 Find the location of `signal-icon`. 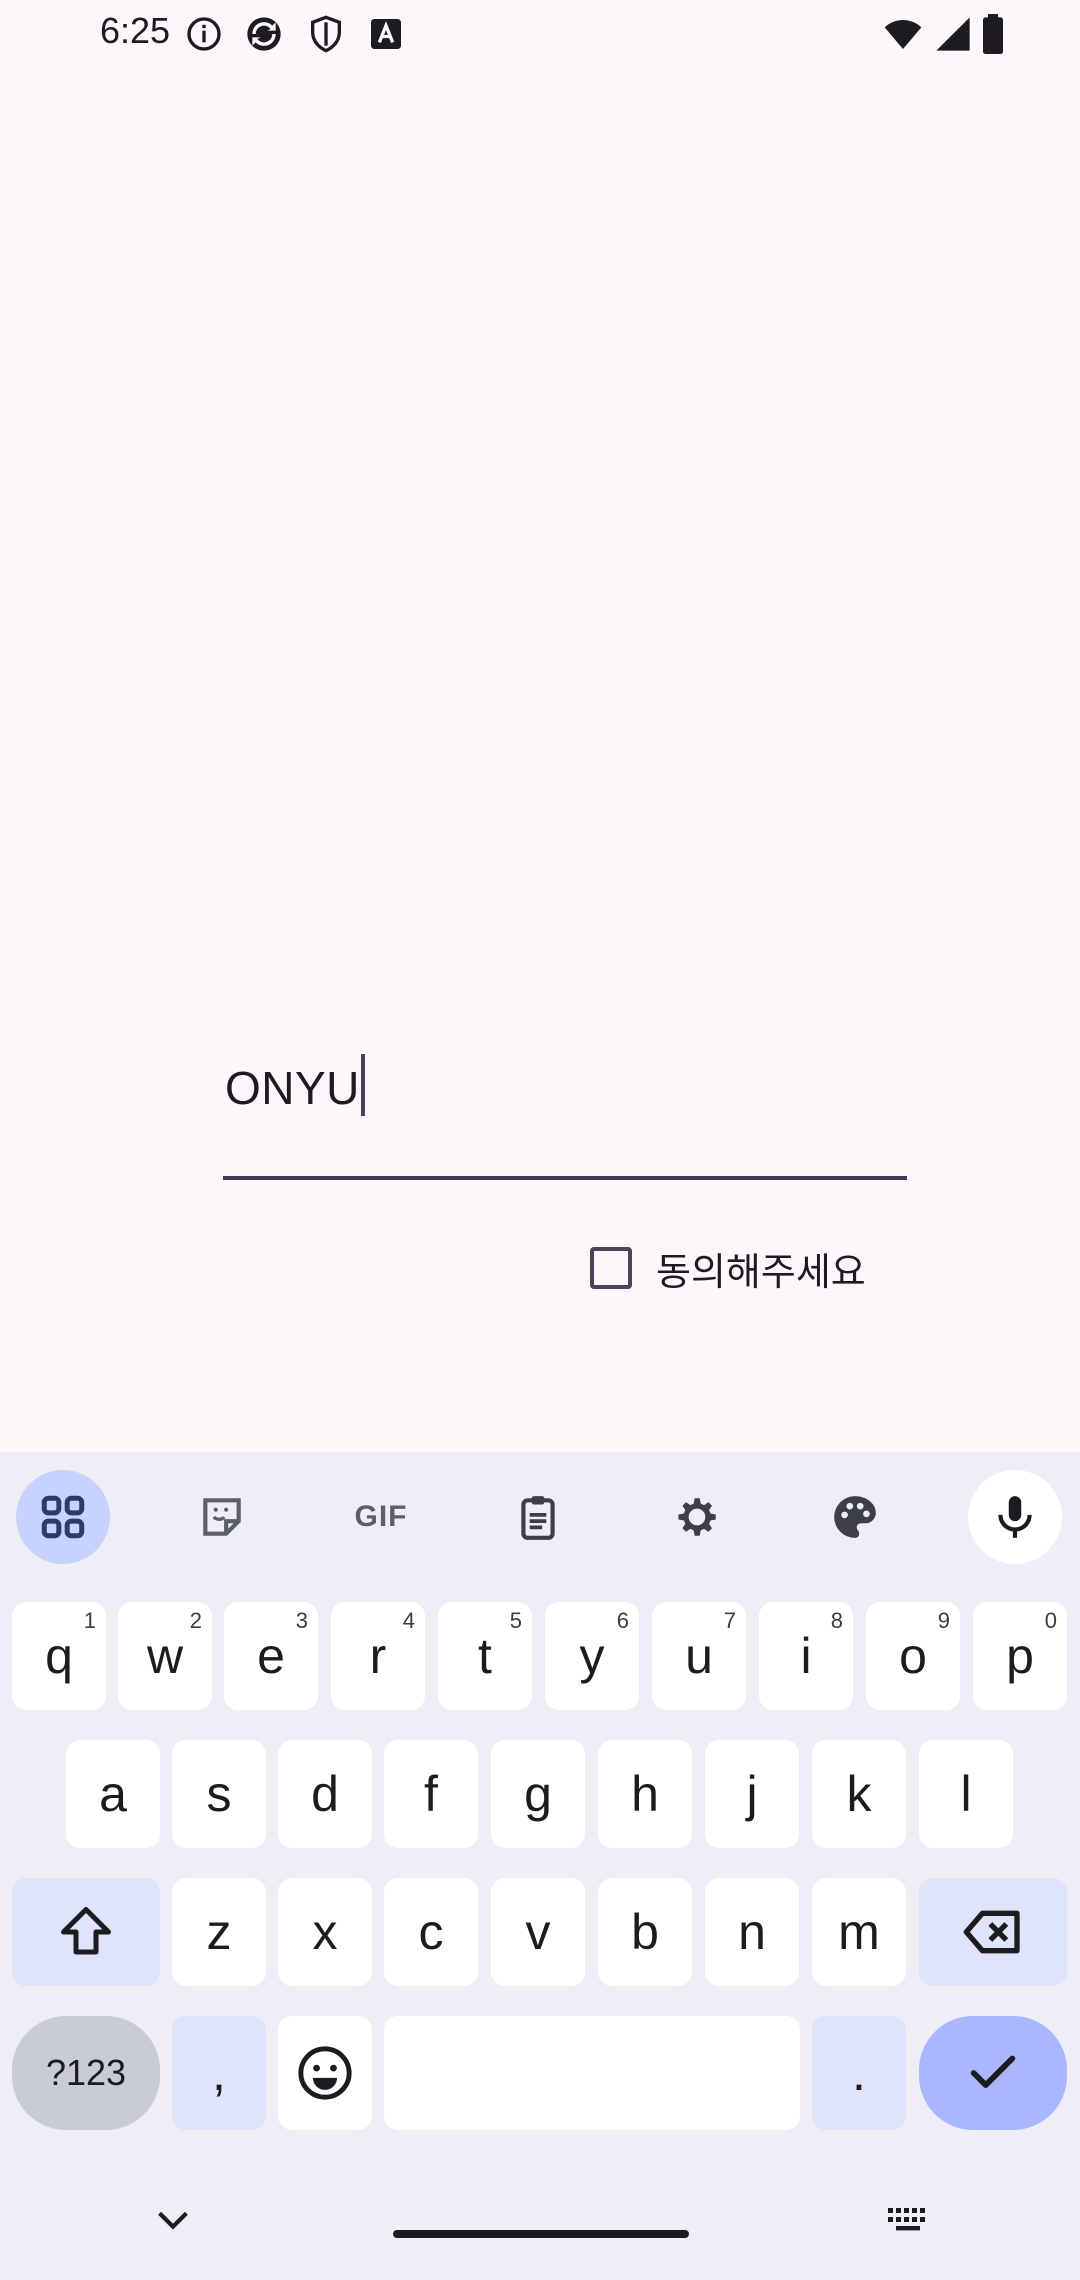

signal-icon is located at coordinates (953, 34).